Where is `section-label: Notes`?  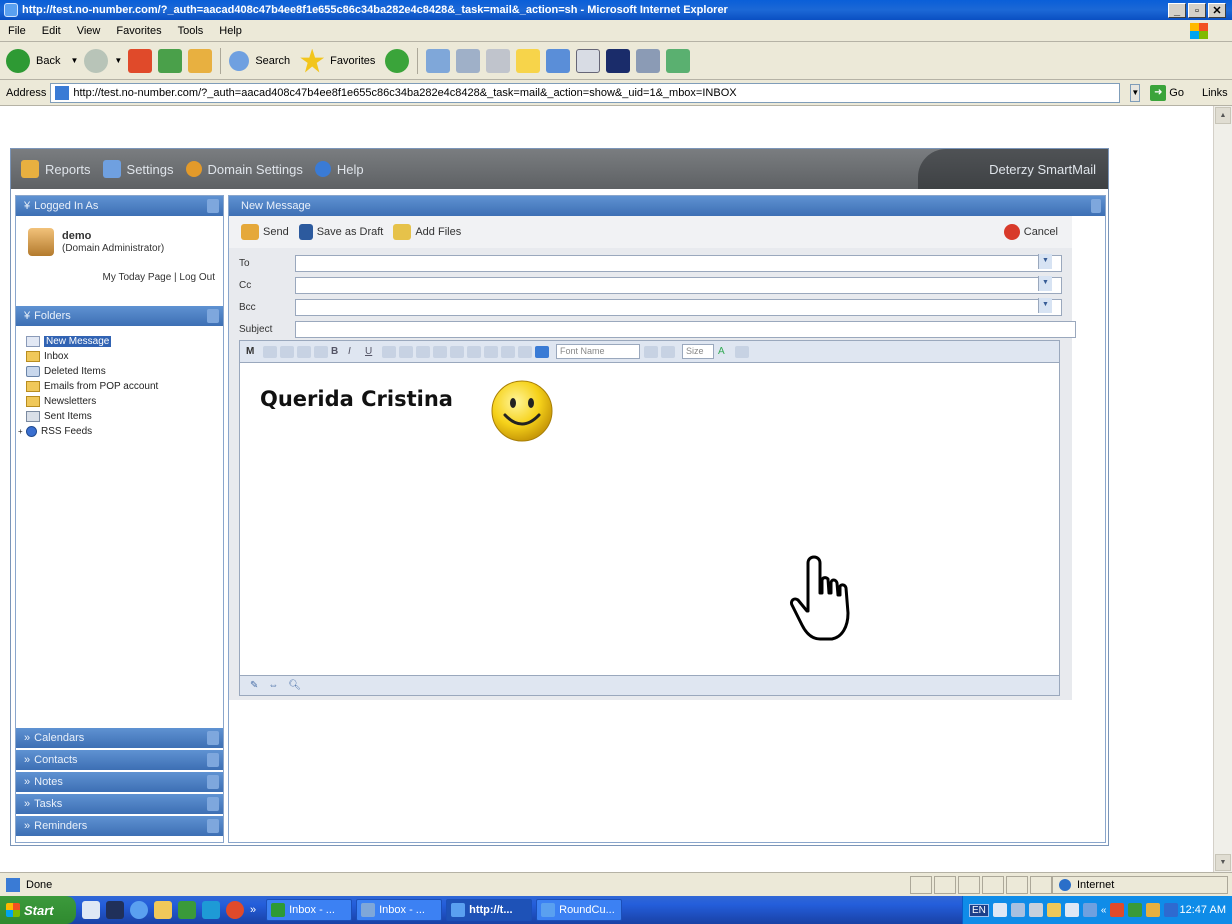
section-label: Notes is located at coordinates (48, 782).